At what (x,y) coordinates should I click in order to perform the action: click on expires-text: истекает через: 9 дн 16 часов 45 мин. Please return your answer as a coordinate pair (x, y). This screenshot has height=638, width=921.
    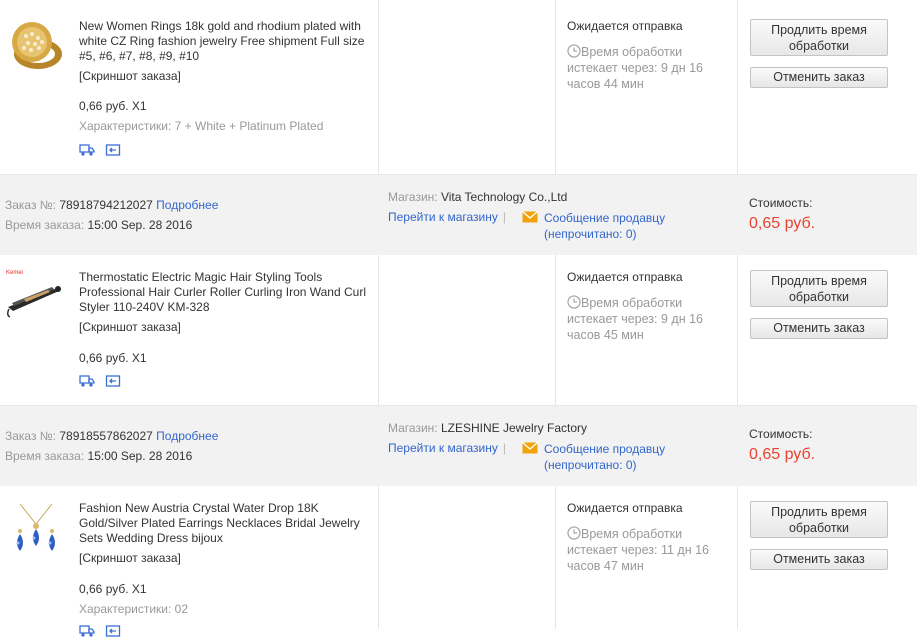
    Looking at the image, I should click on (635, 327).